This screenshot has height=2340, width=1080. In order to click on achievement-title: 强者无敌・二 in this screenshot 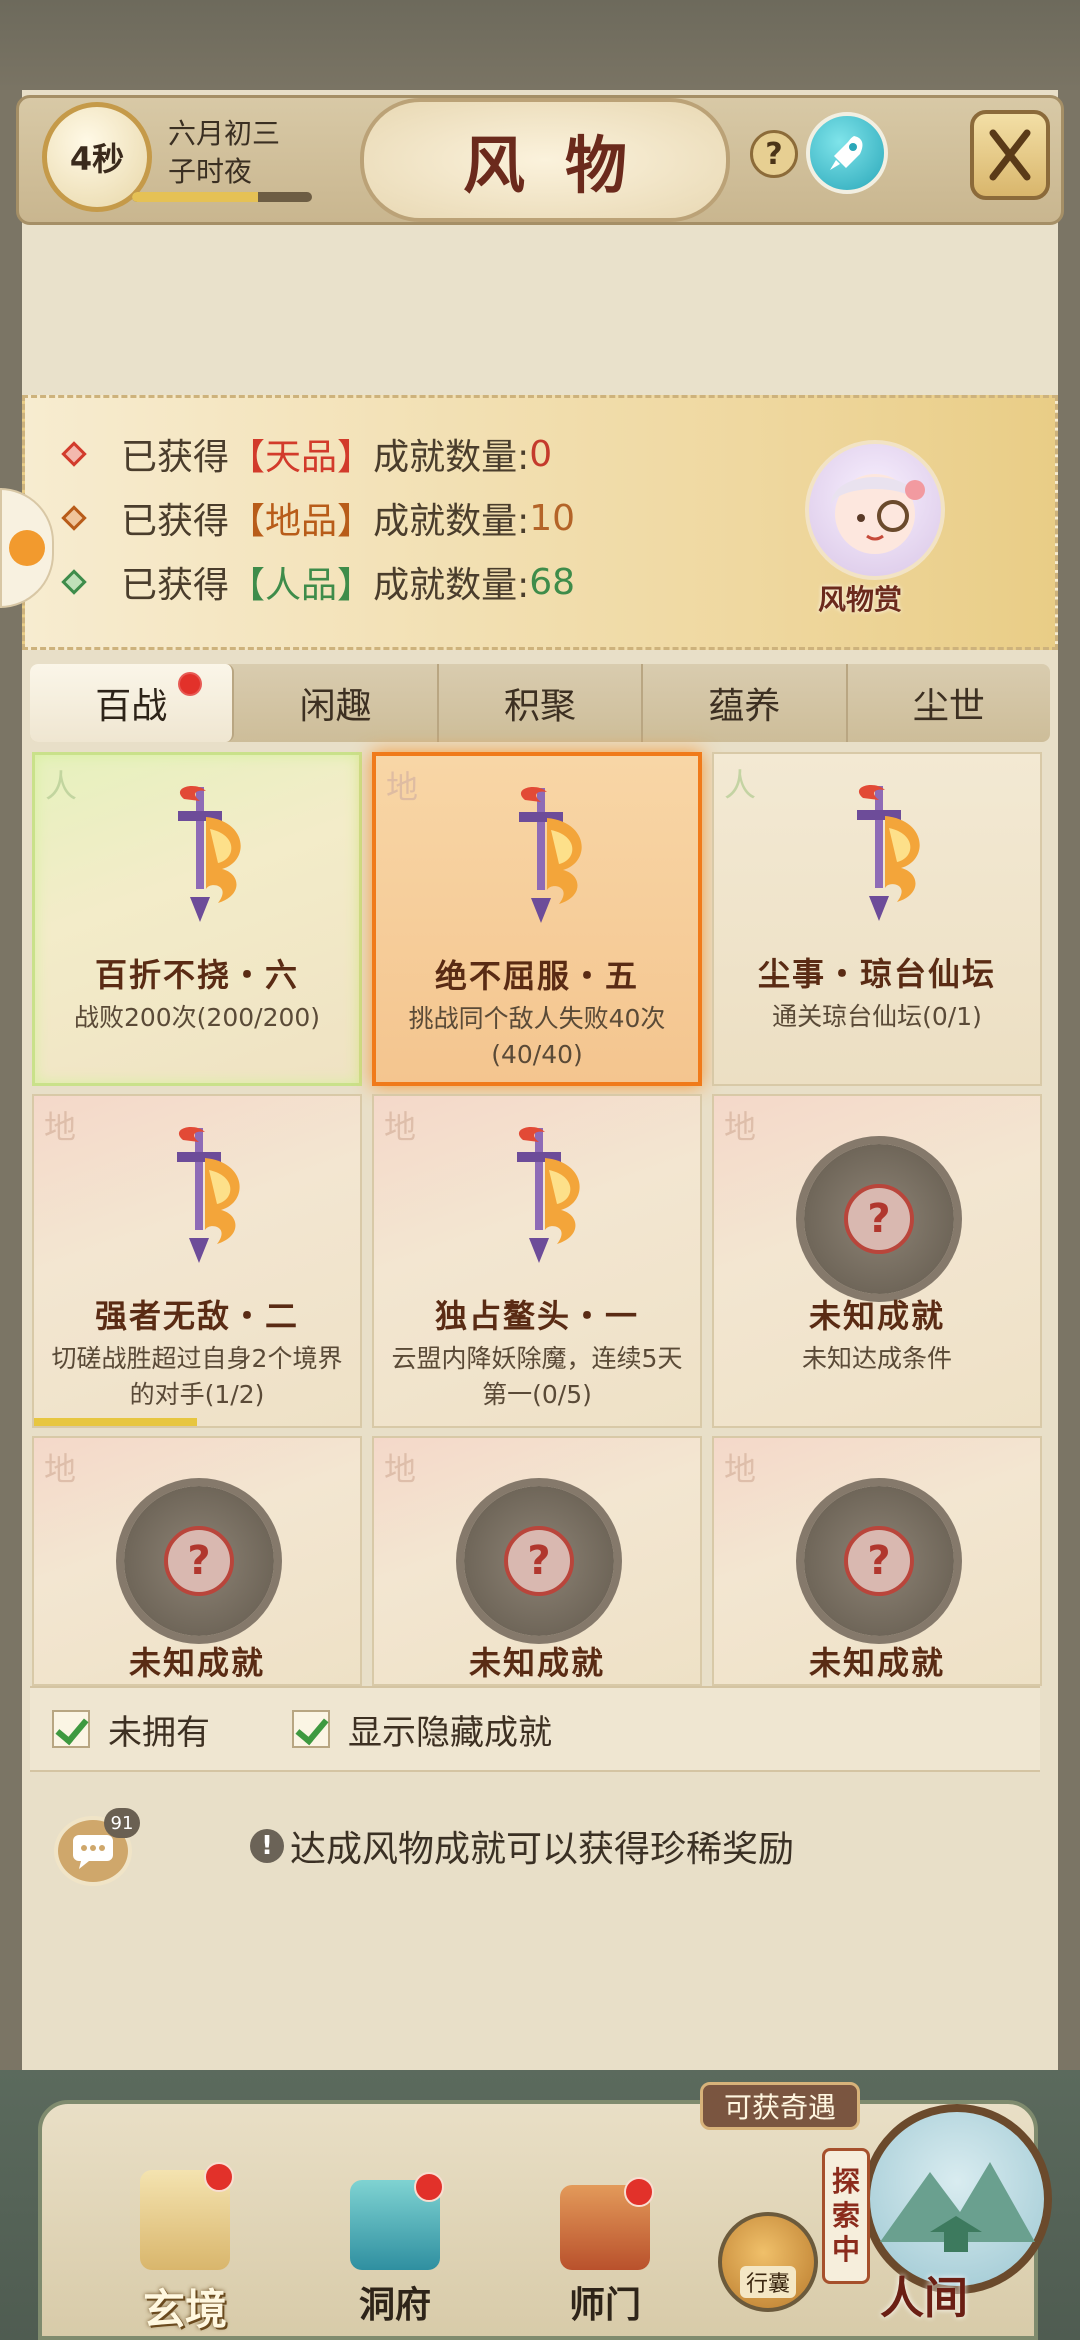, I will do `click(196, 1316)`.